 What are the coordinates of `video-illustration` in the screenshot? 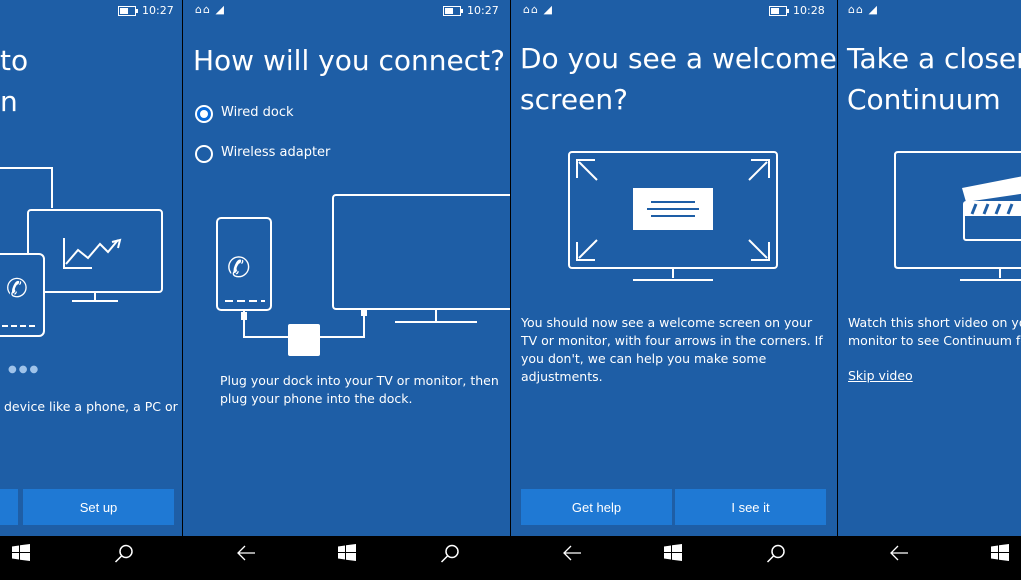 It's located at (957, 216).